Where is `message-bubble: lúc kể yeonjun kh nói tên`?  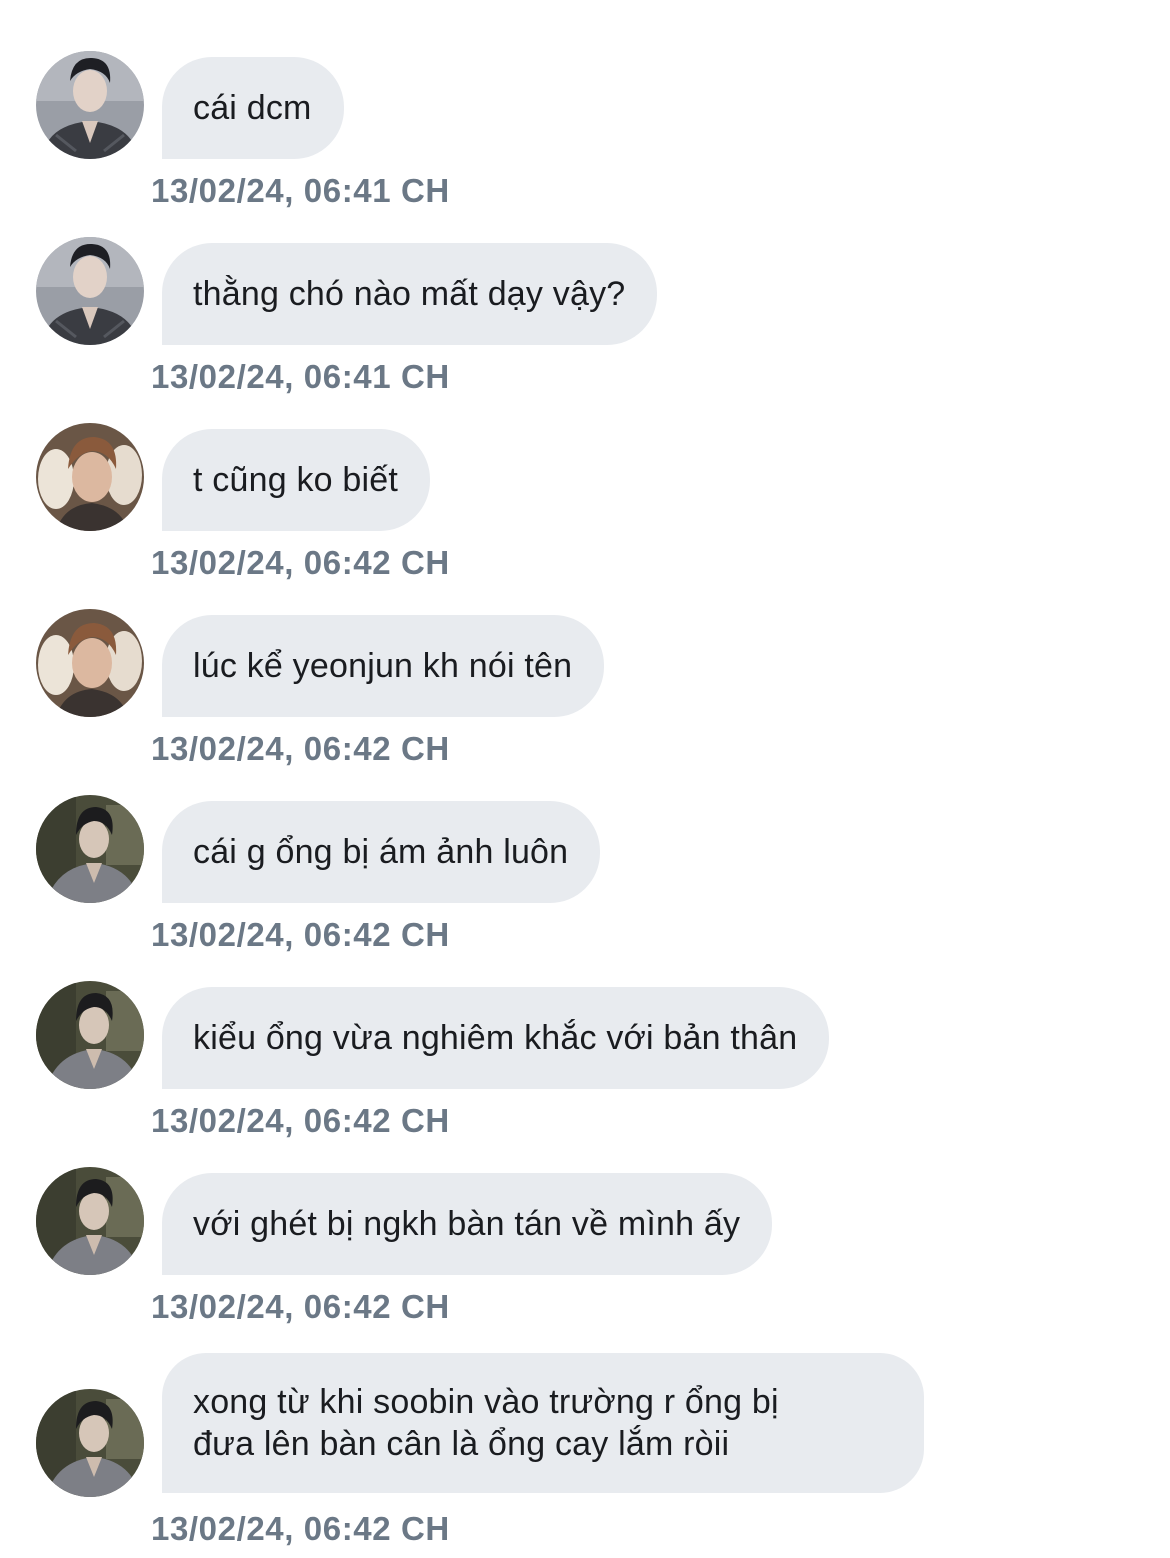
message-bubble: lúc kể yeonjun kh nói tên is located at coordinates (383, 666).